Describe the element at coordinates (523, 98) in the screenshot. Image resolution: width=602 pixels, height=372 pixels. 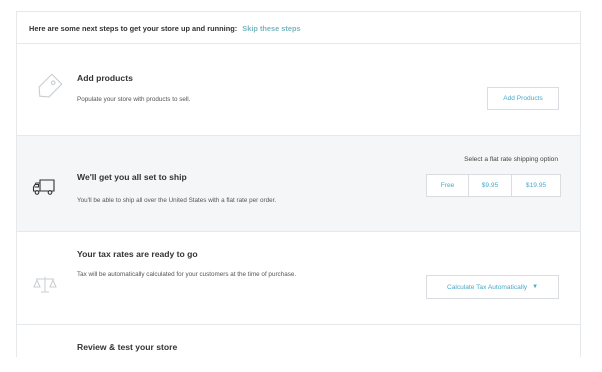
I see `add-products-button: Add Products` at that location.